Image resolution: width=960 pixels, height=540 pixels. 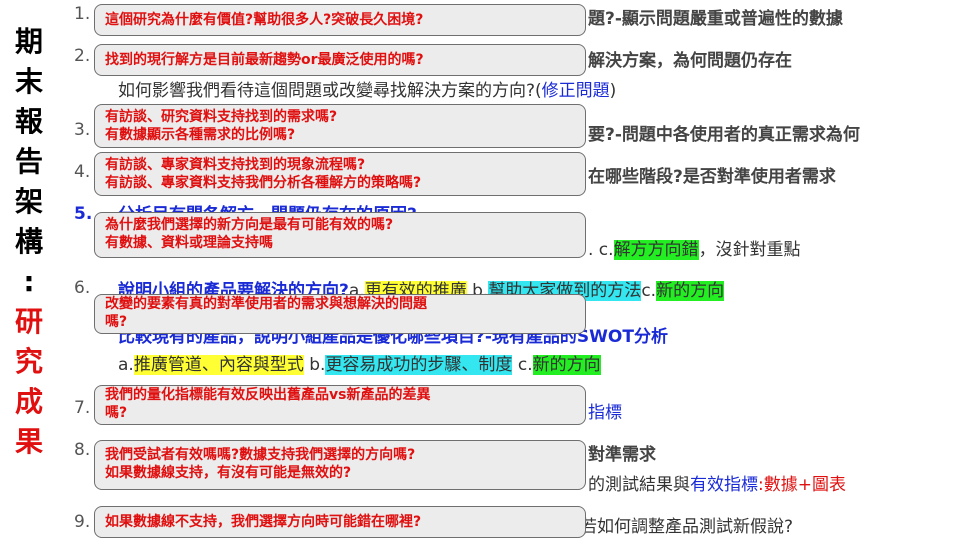 I want to click on item-text: 解決方案，為何問題仍存在, so click(x=690, y=61).